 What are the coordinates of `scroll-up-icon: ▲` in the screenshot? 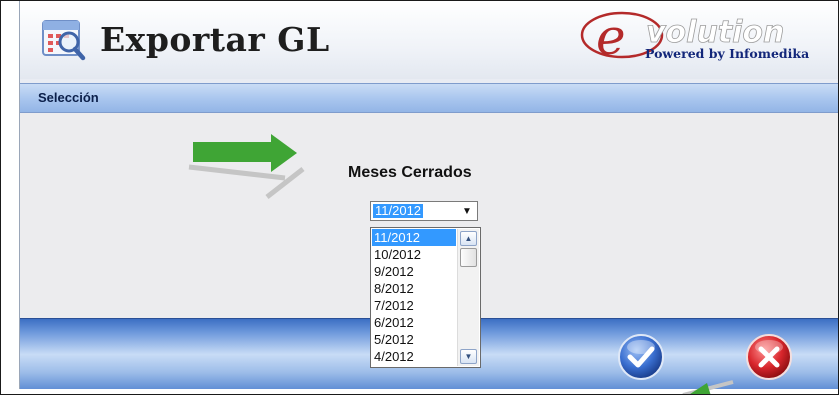 It's located at (468, 238).